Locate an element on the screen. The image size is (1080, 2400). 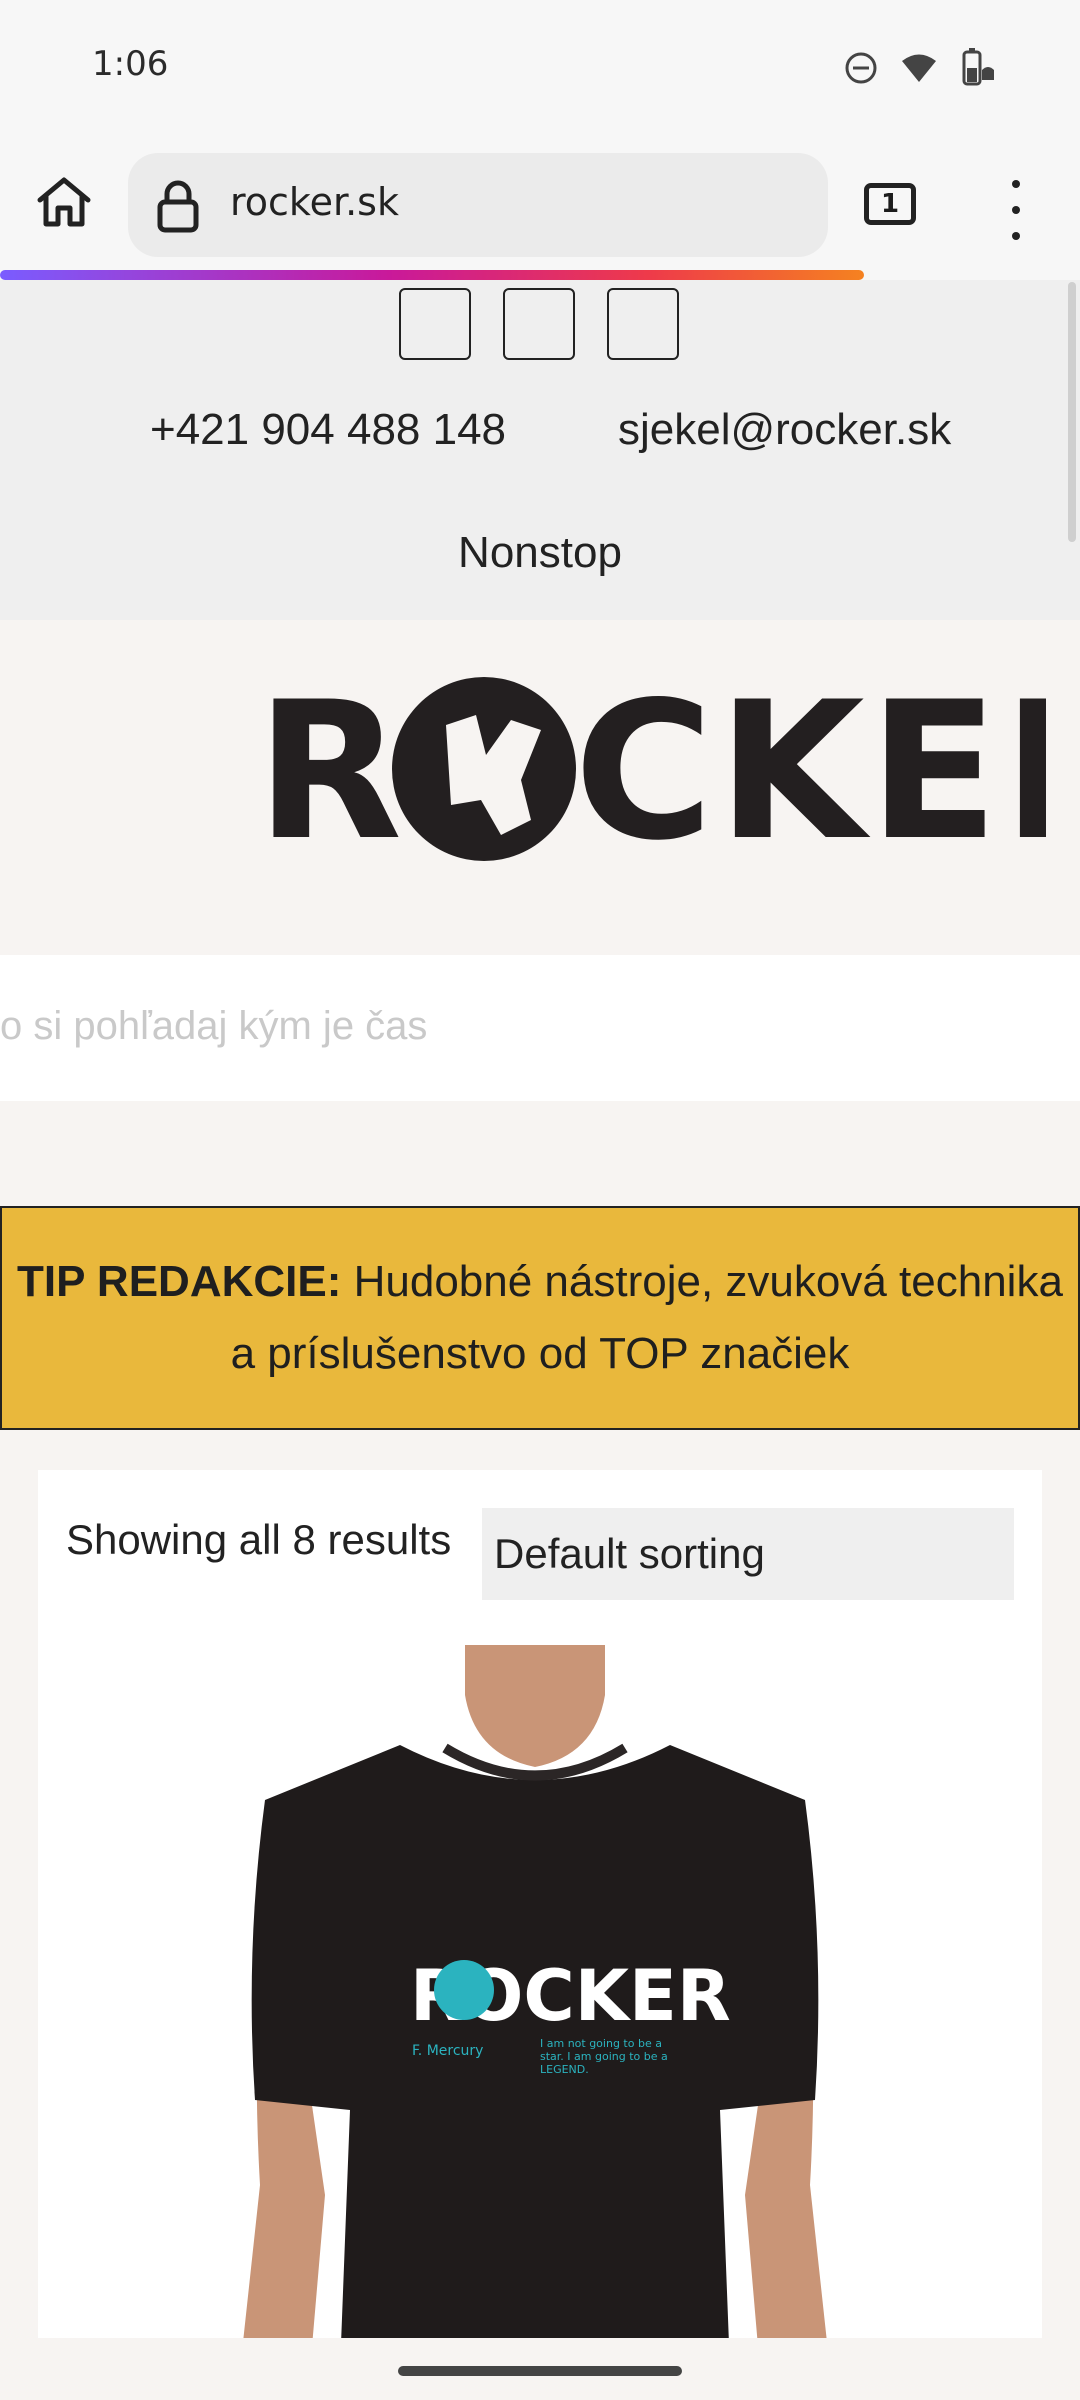
home-gesture-handle is located at coordinates (540, 2371).